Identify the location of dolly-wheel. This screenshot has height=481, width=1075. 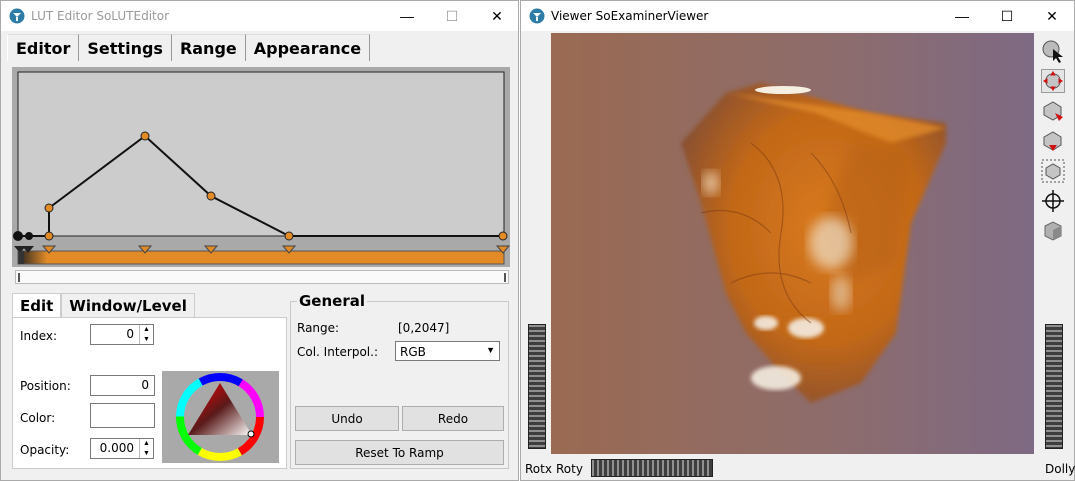
(1054, 386).